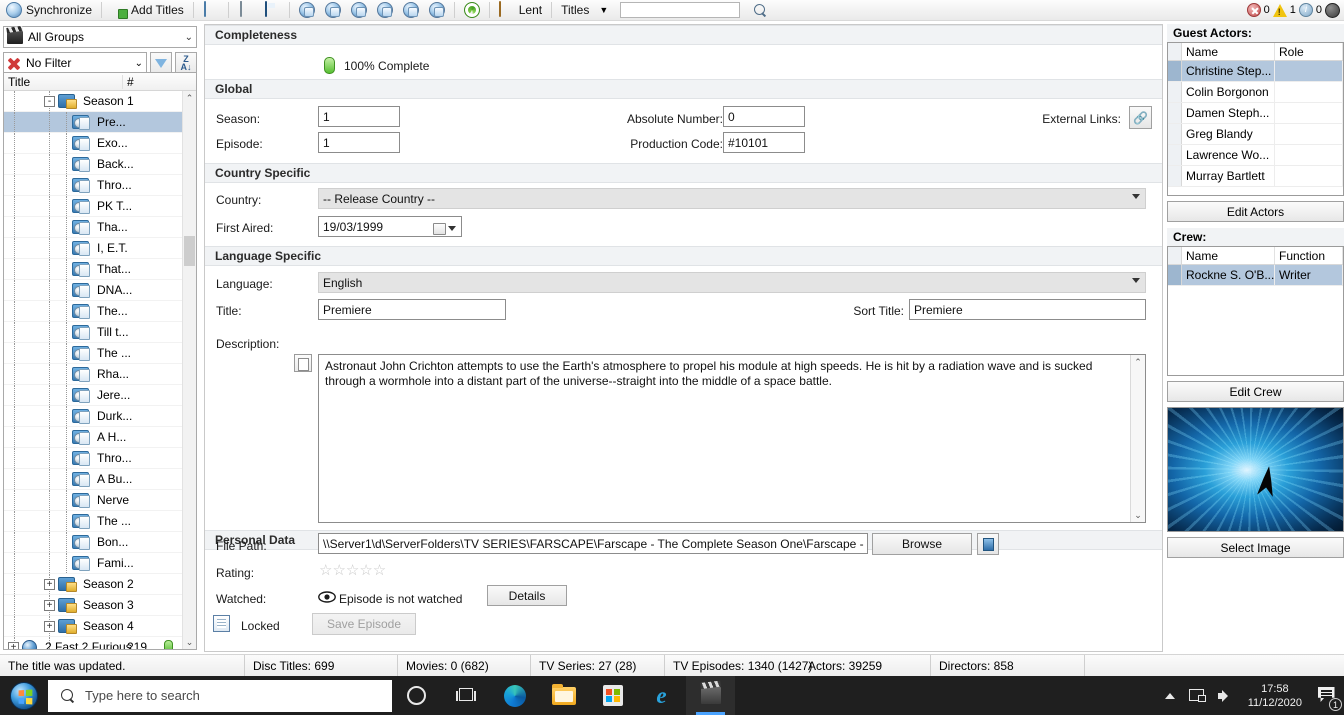  What do you see at coordinates (189, 251) in the screenshot?
I see `scroll-thumb` at bounding box center [189, 251].